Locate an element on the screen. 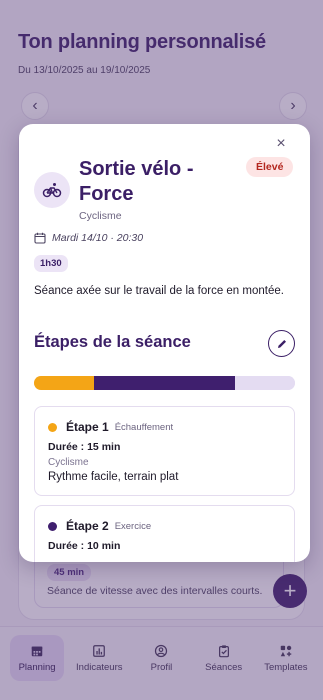  step-card: Étape 2 Exercice Durée : 10 min is located at coordinates (164, 533).